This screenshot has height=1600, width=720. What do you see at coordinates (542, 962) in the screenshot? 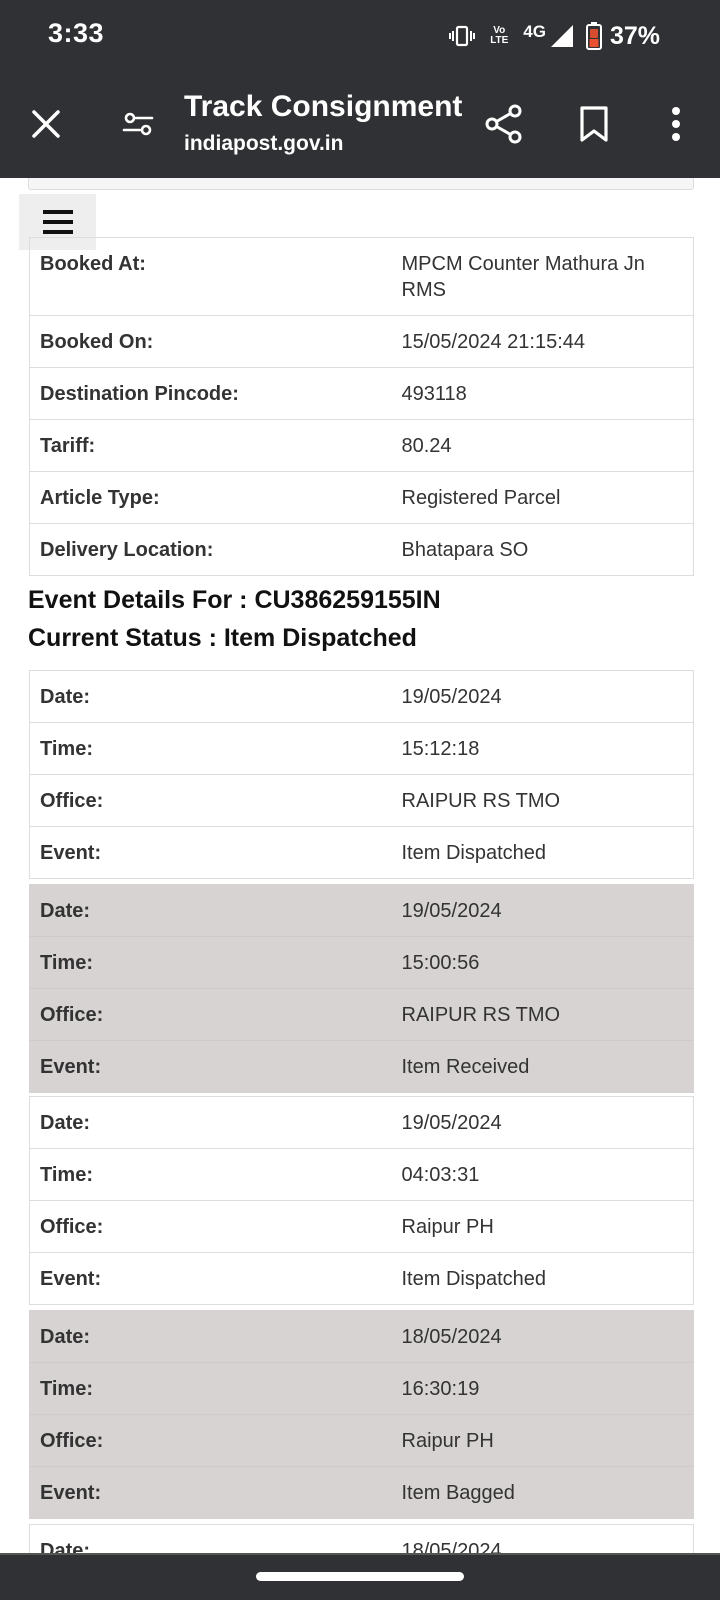
I see `time-value: 15:00:56` at bounding box center [542, 962].